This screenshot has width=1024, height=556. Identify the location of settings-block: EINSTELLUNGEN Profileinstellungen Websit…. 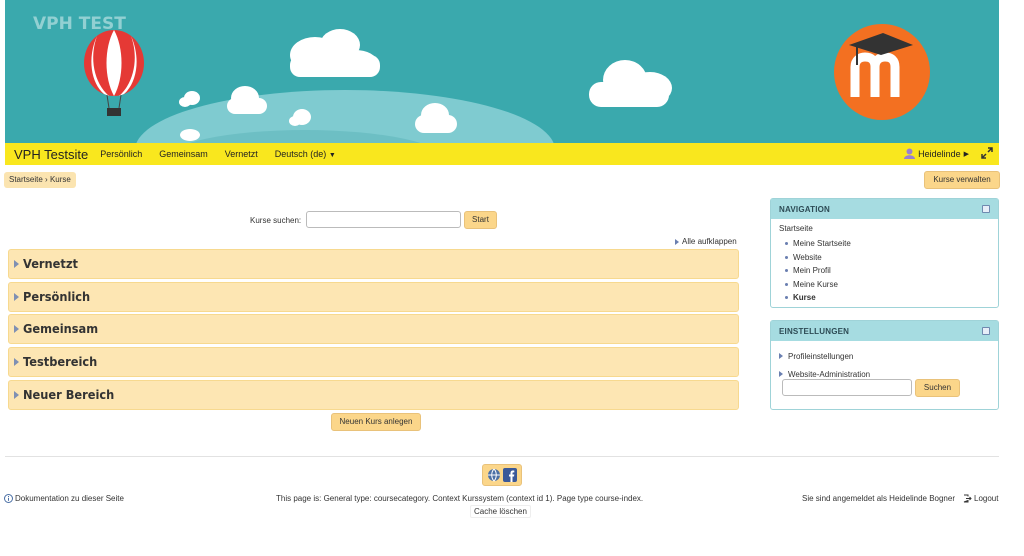
(884, 365).